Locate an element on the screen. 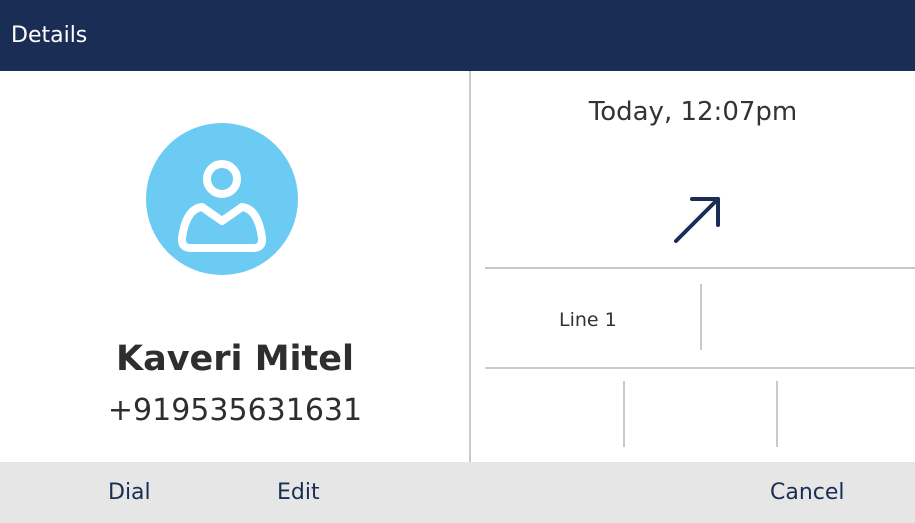 The height and width of the screenshot is (523, 915). softkey-bar: Dial Edit Cancel is located at coordinates (457, 492).